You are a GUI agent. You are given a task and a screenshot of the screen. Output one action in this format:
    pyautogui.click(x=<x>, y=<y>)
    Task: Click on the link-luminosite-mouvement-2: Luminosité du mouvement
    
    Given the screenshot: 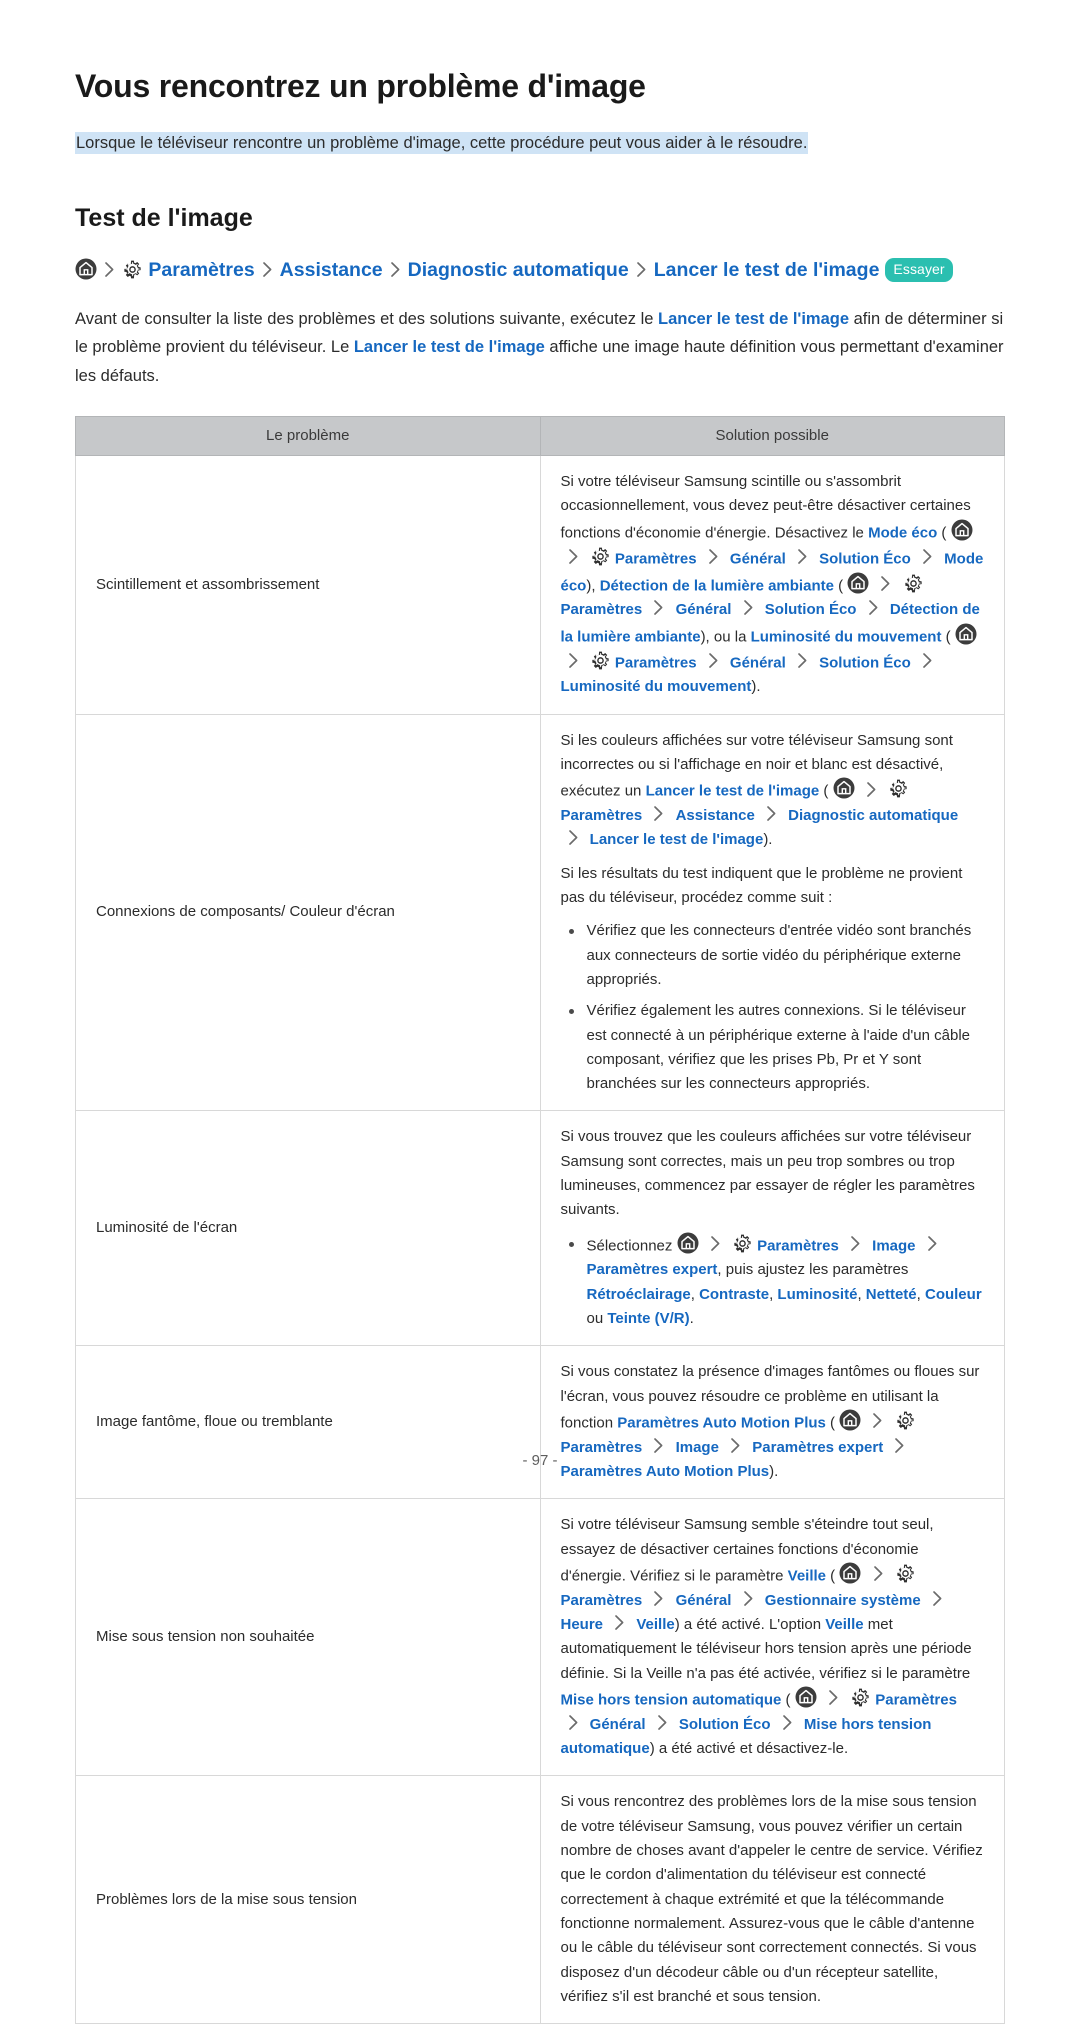 What is the action you would take?
    pyautogui.click(x=656, y=686)
    